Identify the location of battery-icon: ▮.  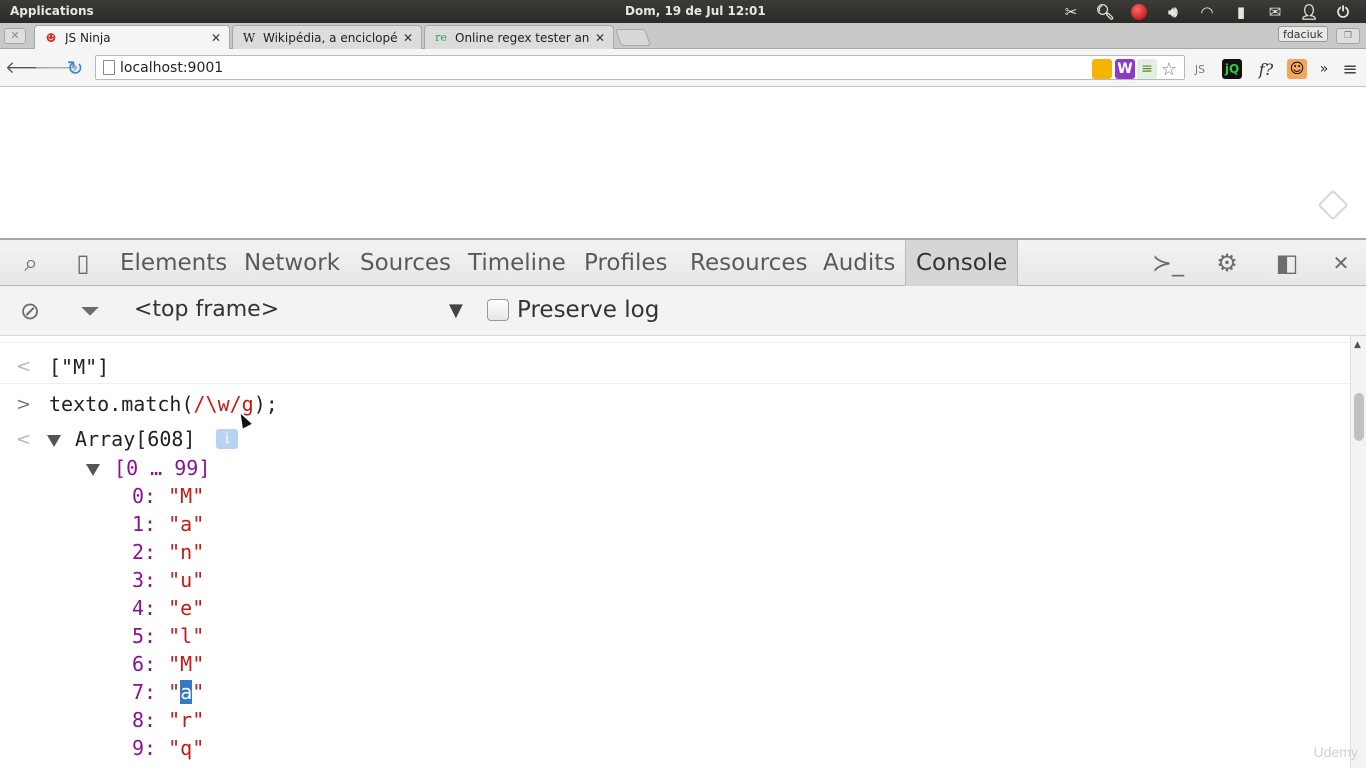
(1241, 11).